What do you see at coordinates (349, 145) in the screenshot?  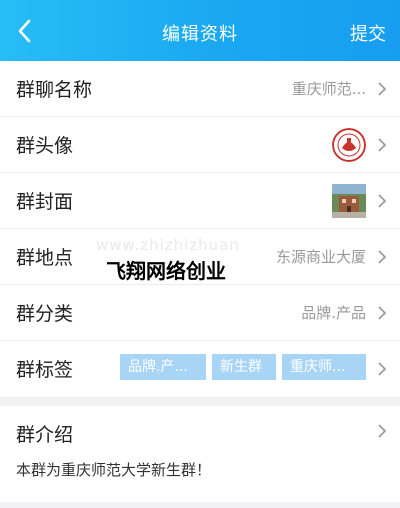 I see `group-avatar-image` at bounding box center [349, 145].